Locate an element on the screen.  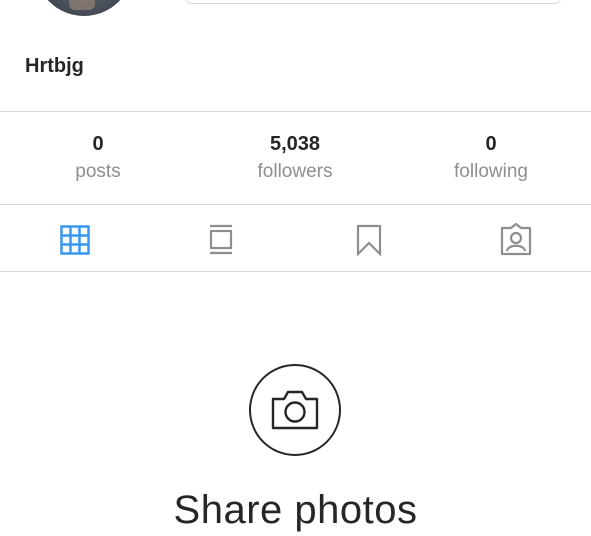
tab-saved is located at coordinates (369, 240).